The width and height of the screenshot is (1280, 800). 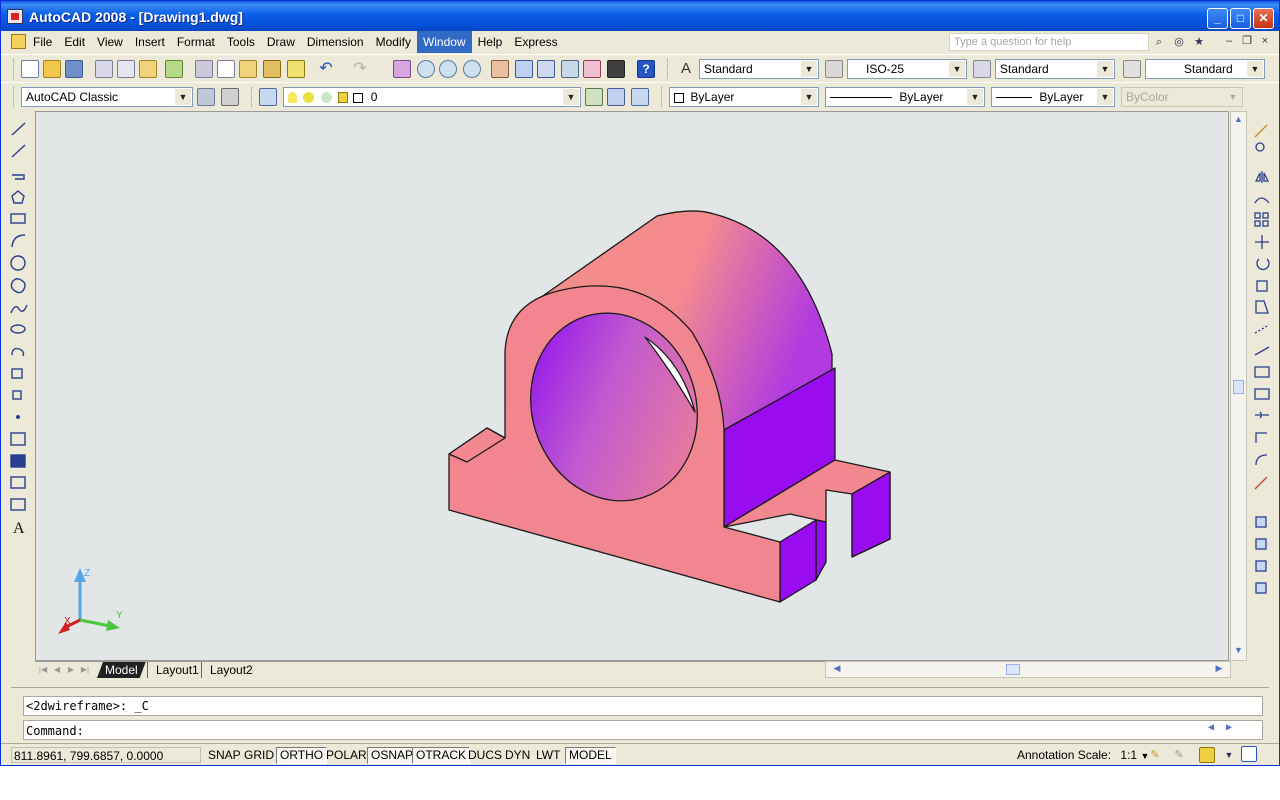 I want to click on move-icon, so click(x=1262, y=242).